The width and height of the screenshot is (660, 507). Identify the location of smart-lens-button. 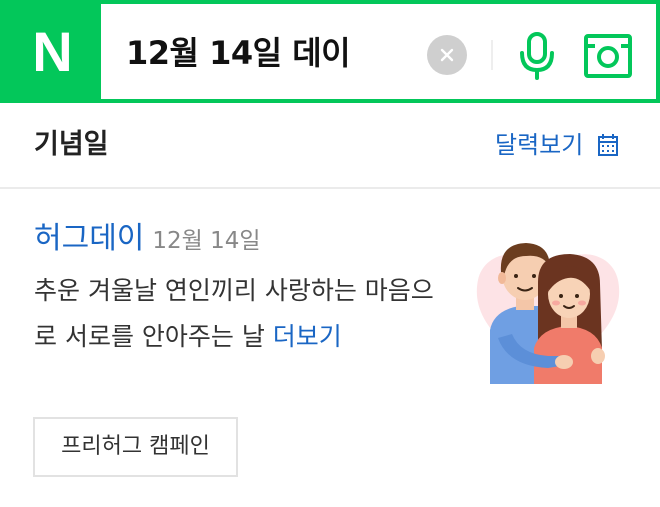
(608, 56).